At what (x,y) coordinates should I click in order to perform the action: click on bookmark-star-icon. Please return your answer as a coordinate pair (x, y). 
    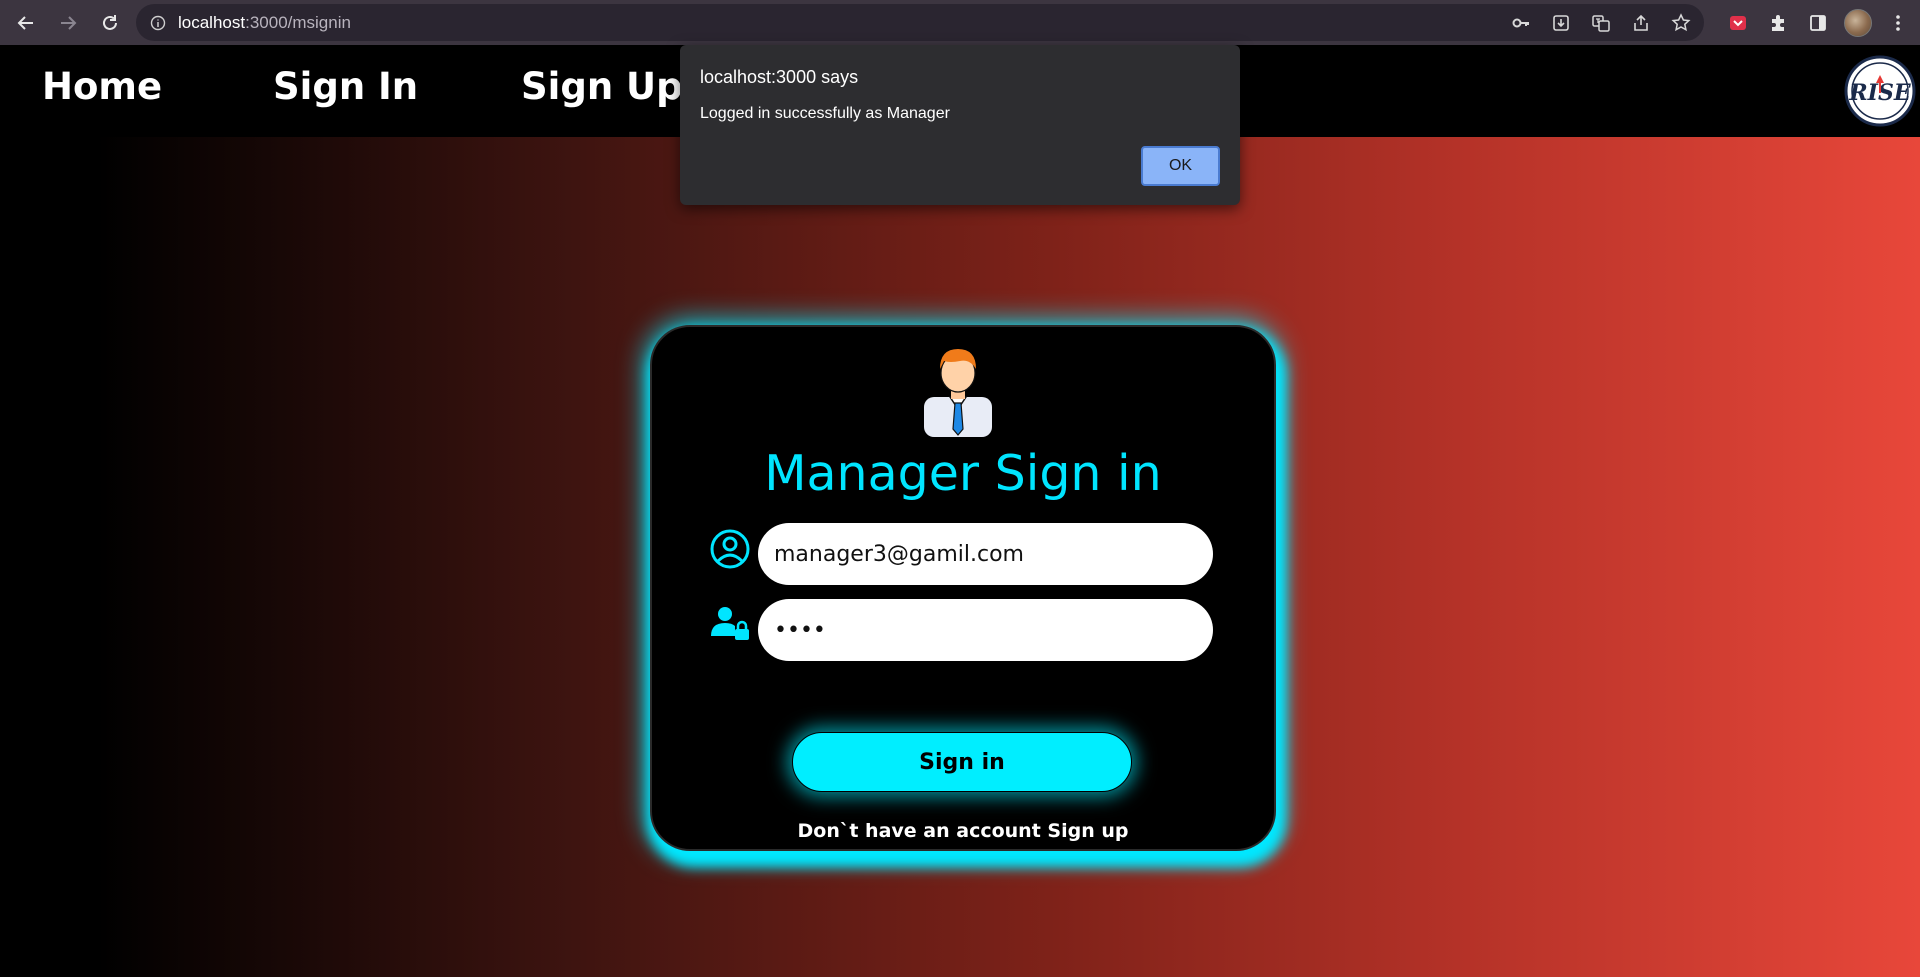
    Looking at the image, I should click on (1681, 23).